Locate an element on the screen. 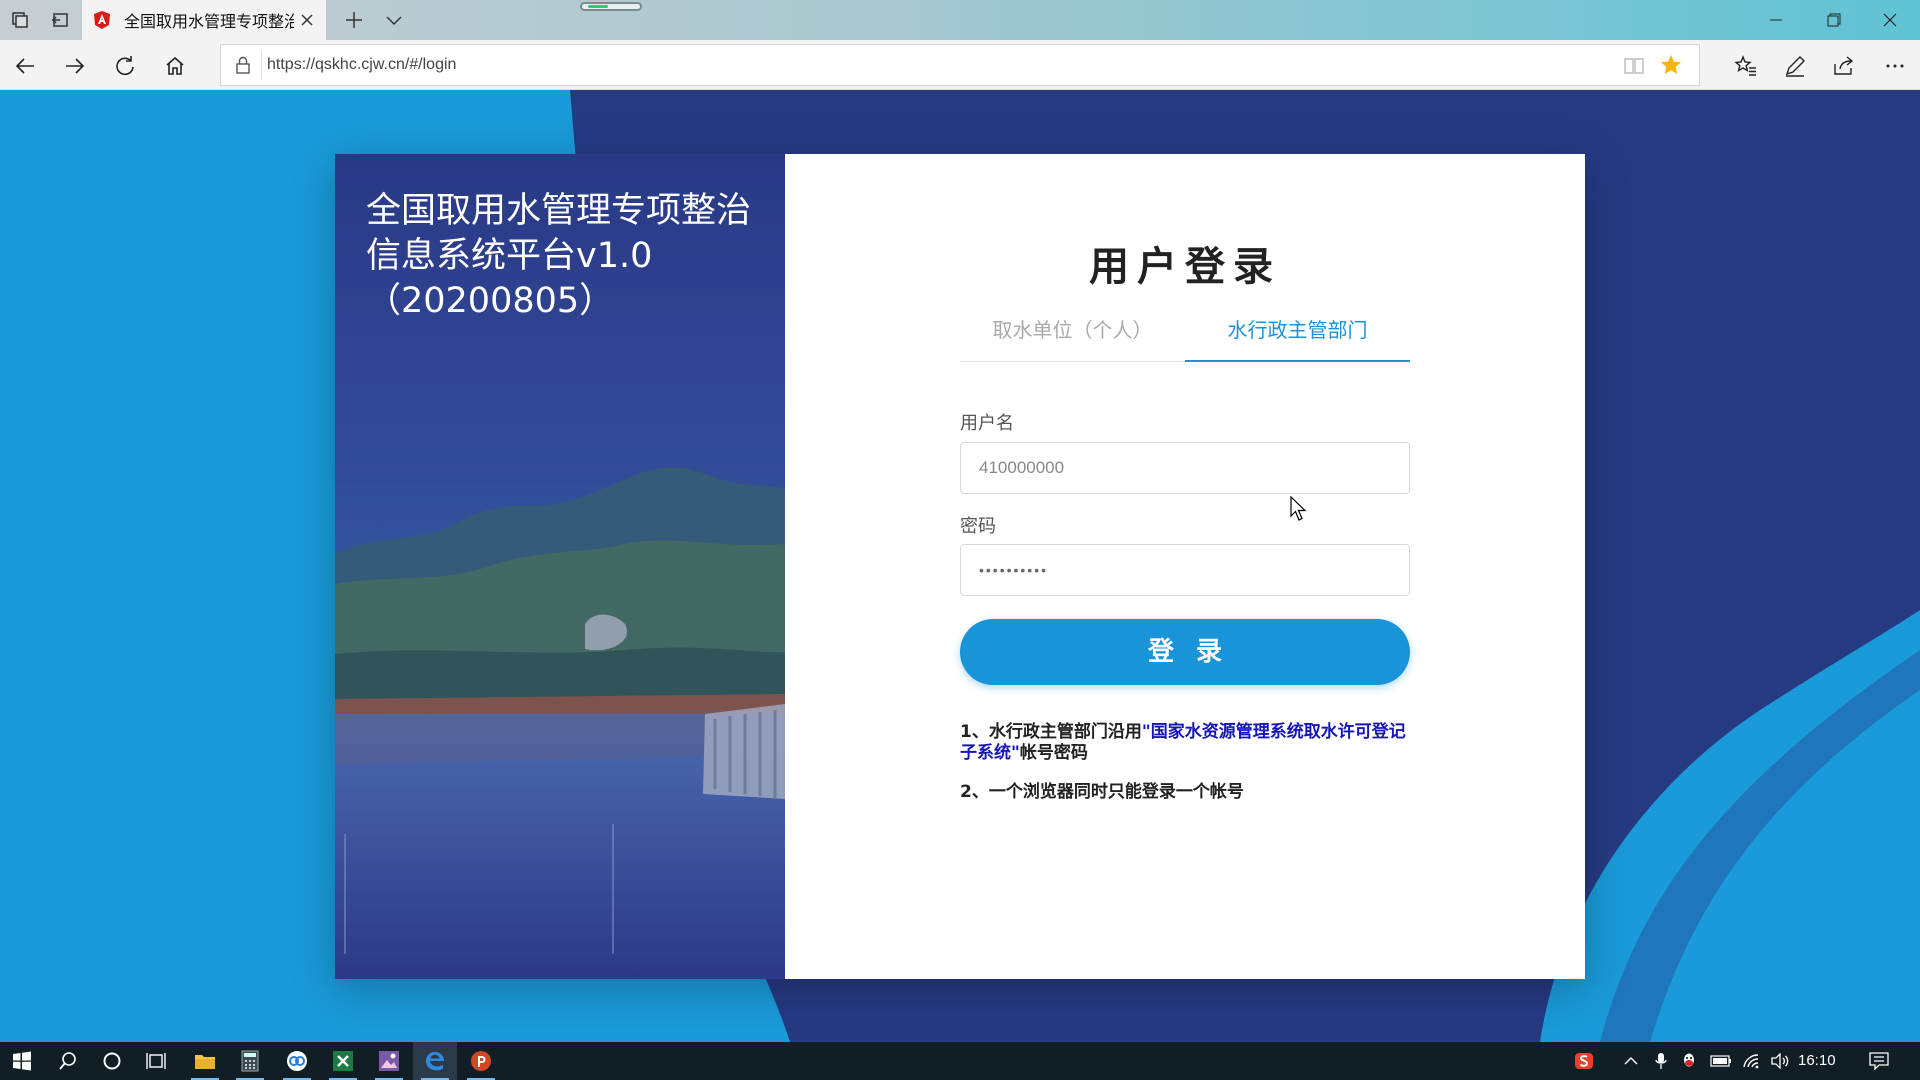 This screenshot has width=1920, height=1080. address-separator is located at coordinates (261, 65).